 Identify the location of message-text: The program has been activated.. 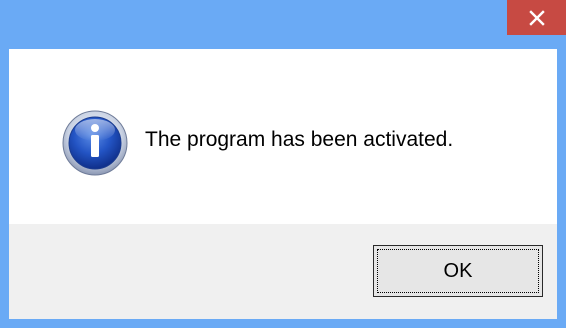
(299, 139).